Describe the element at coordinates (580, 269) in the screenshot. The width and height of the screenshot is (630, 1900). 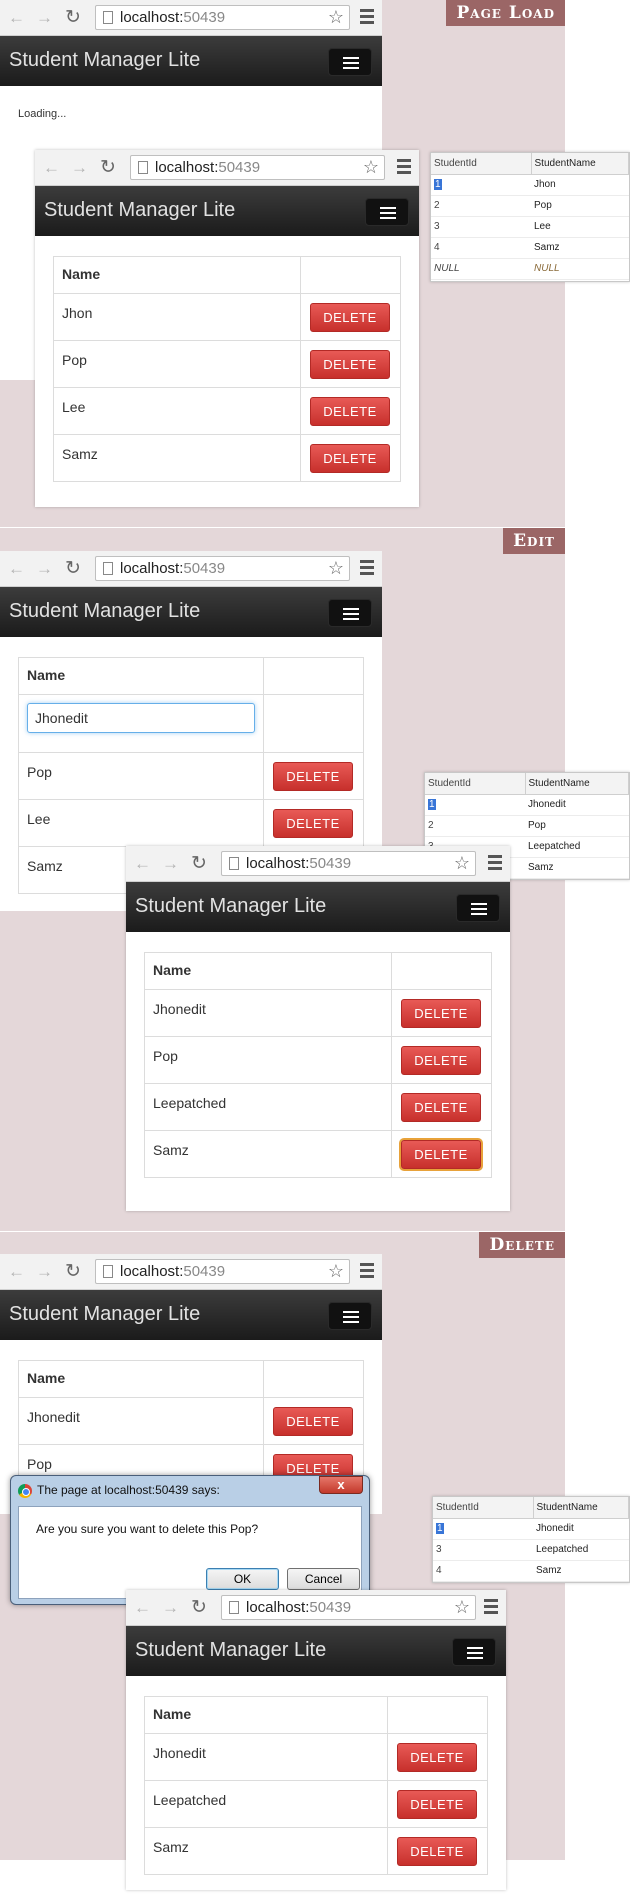
I see `db-cell-name: NULL` at that location.